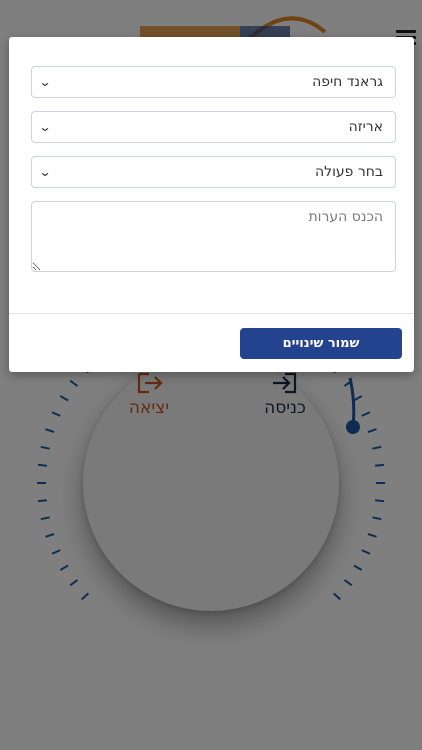 This screenshot has width=422, height=750. I want to click on branch-select-value: גראנד חיפה, so click(347, 82).